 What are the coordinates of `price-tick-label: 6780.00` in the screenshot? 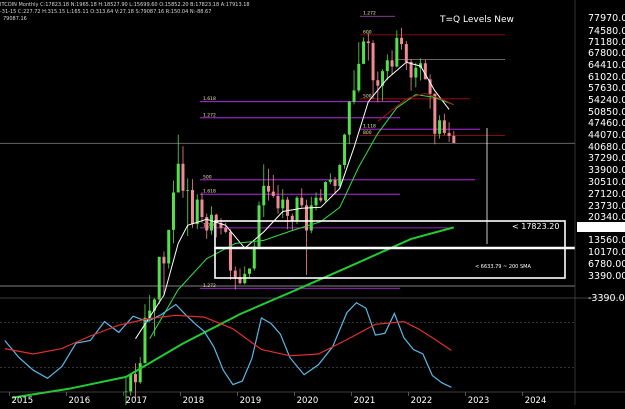 It's located at (606, 264).